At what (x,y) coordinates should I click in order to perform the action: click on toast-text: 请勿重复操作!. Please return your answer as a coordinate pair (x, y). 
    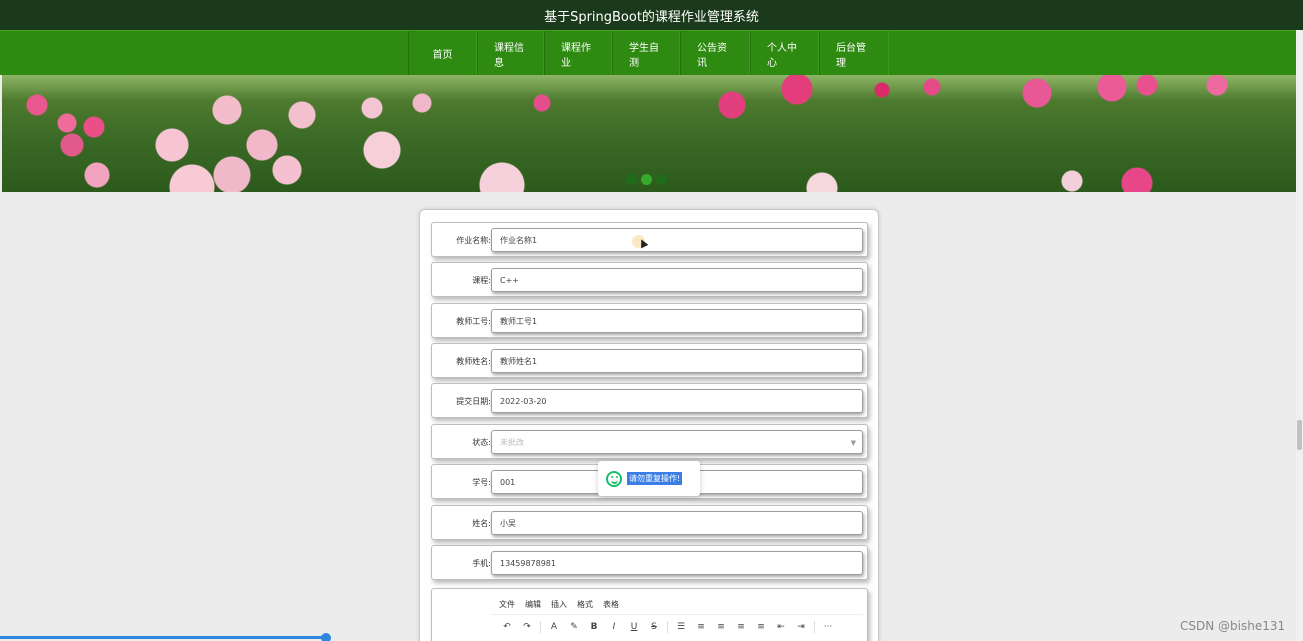
    Looking at the image, I should click on (655, 478).